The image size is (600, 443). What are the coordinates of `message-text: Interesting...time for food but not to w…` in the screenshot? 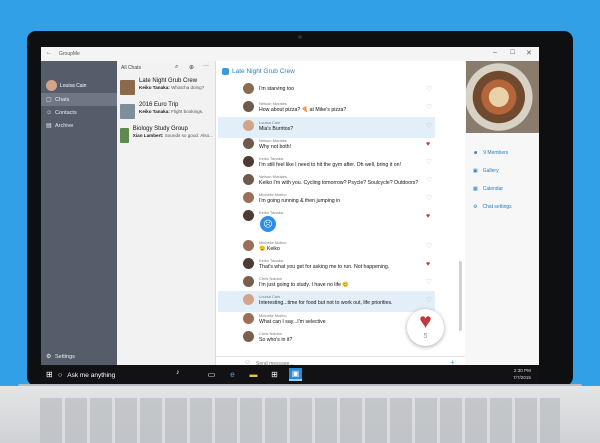 It's located at (326, 303).